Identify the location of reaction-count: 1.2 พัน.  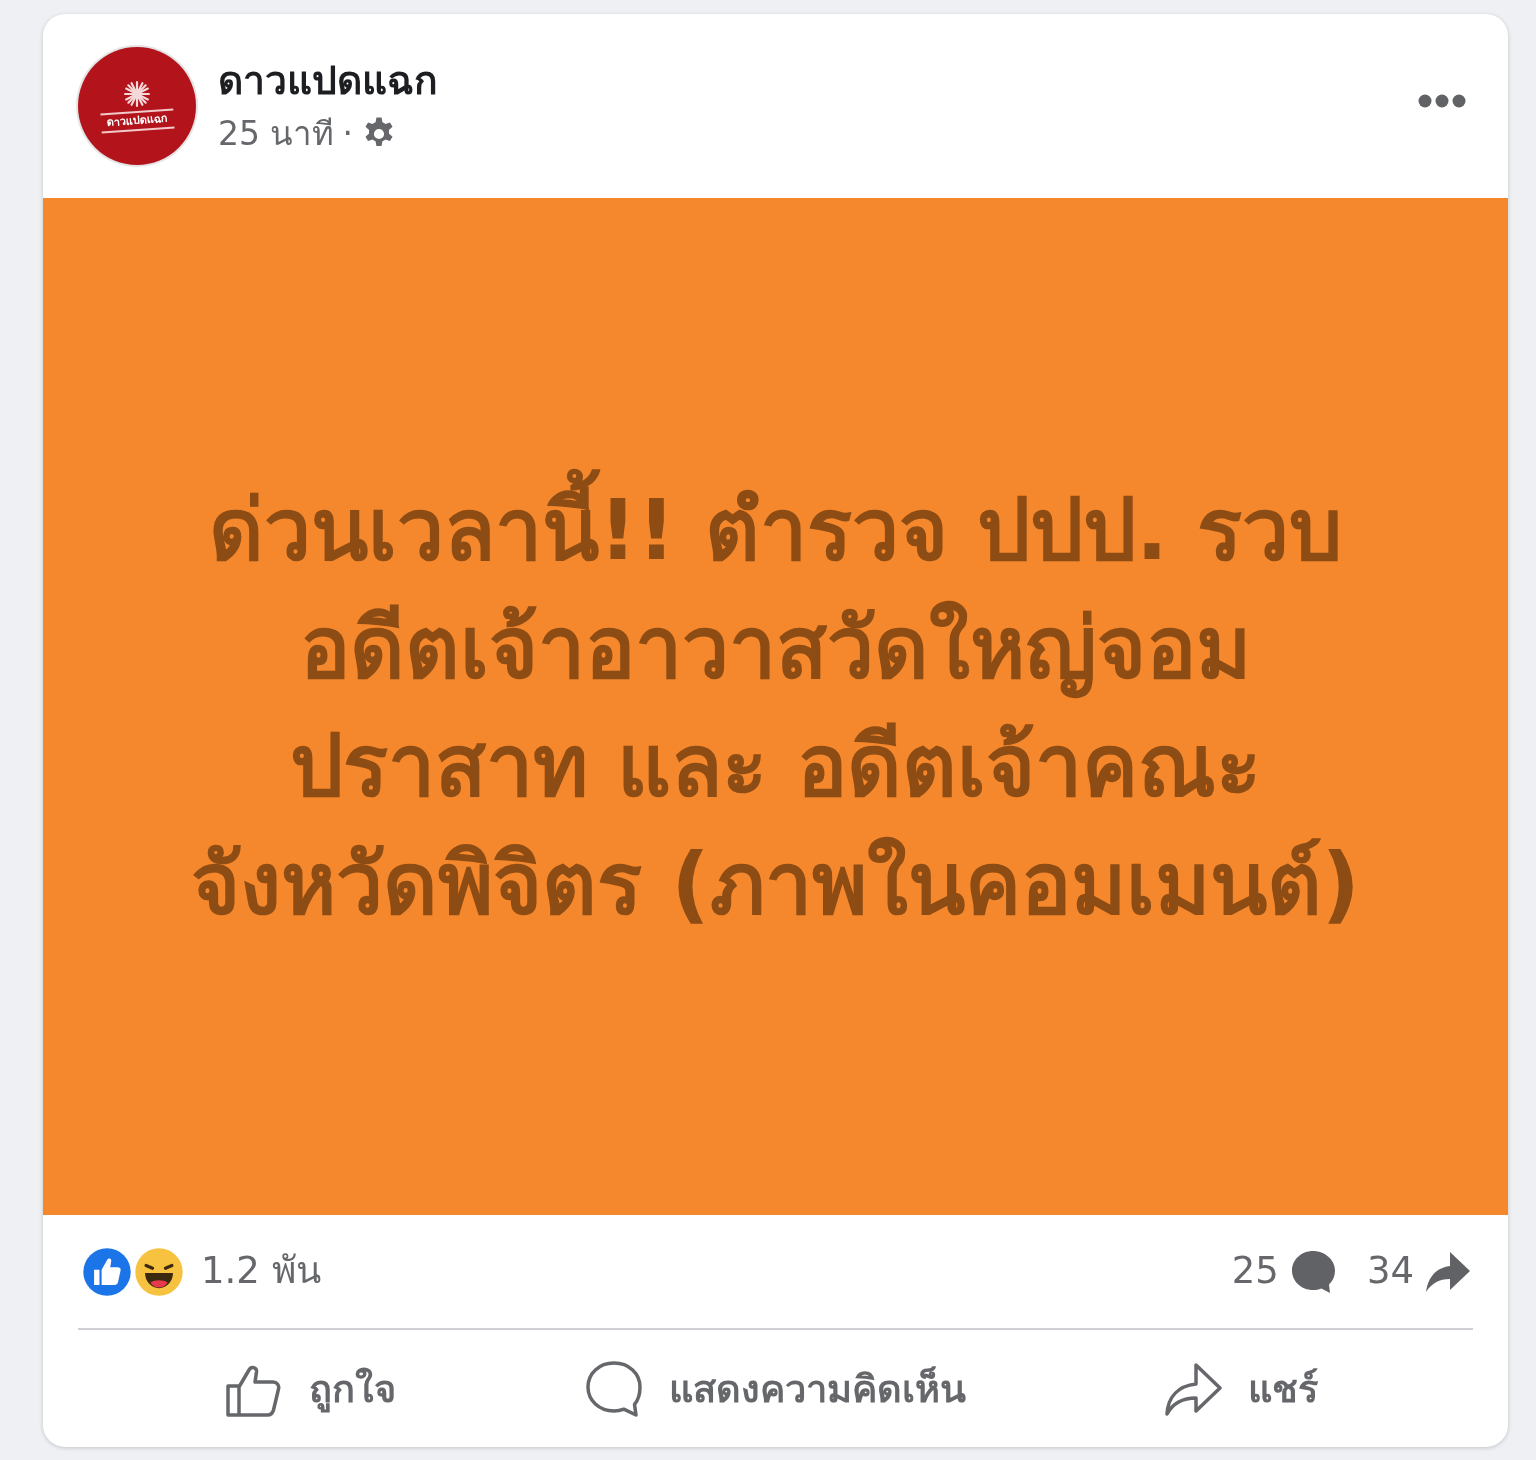
(261, 1271).